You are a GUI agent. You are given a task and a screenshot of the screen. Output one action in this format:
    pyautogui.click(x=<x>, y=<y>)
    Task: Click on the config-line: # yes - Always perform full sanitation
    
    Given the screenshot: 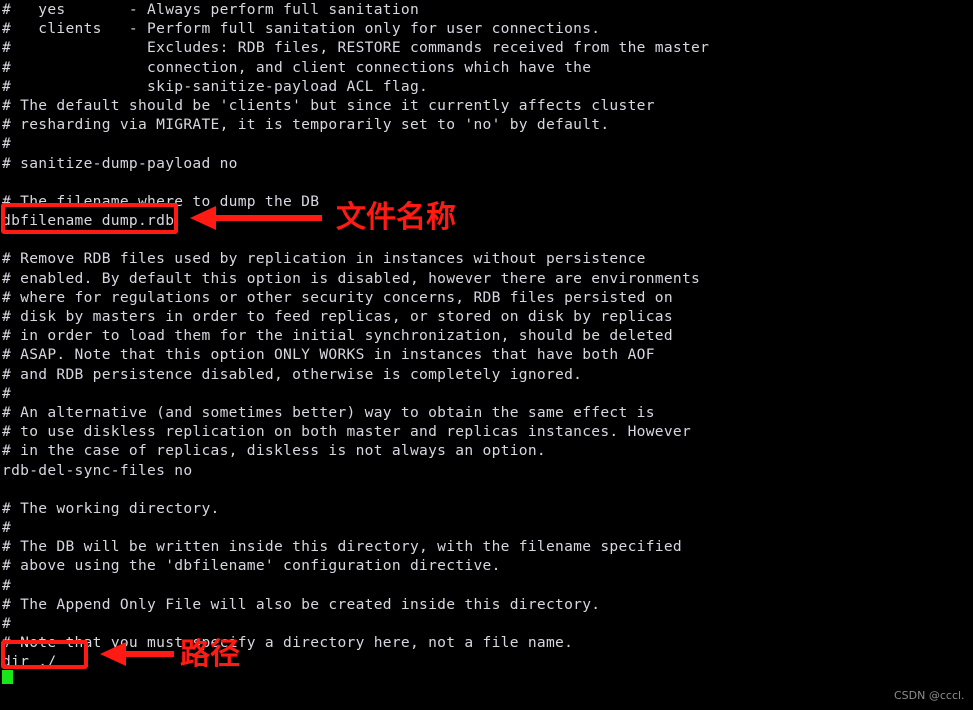 What is the action you would take?
    pyautogui.click(x=211, y=9)
    